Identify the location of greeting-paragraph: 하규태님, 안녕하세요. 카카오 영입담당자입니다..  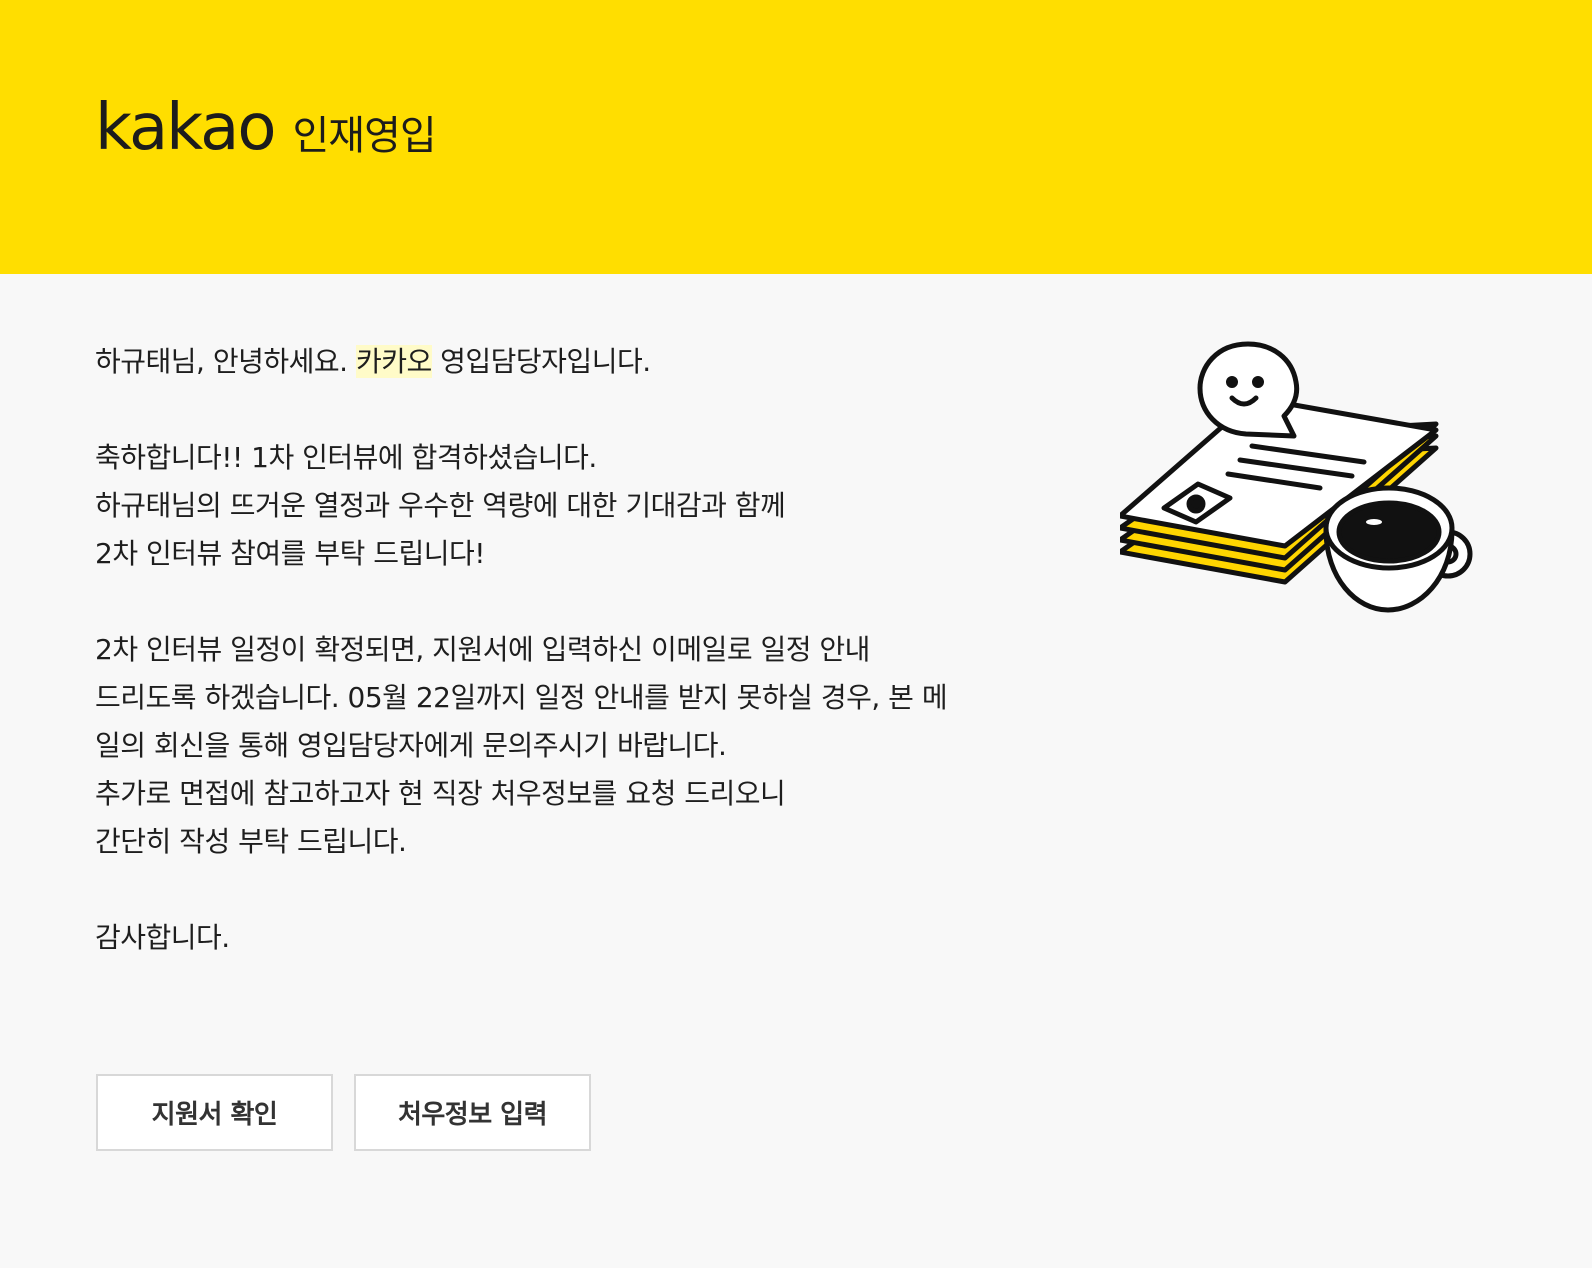
(565, 362).